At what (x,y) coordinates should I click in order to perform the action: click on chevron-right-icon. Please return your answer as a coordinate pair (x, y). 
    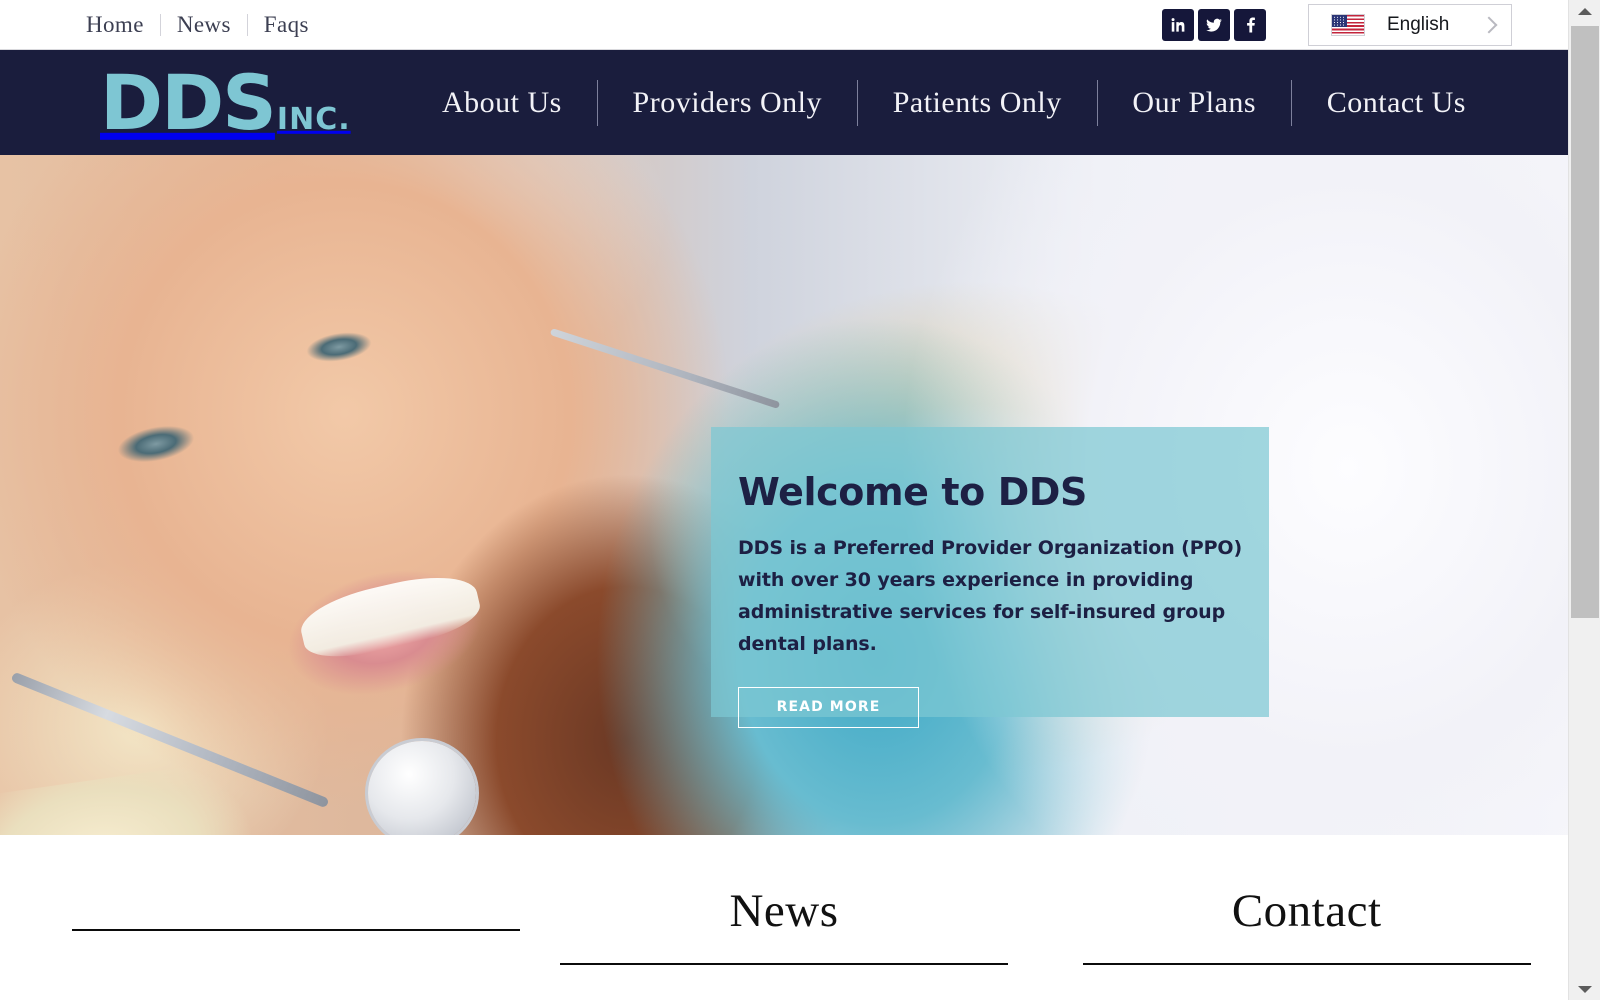
    Looking at the image, I should click on (1489, 25).